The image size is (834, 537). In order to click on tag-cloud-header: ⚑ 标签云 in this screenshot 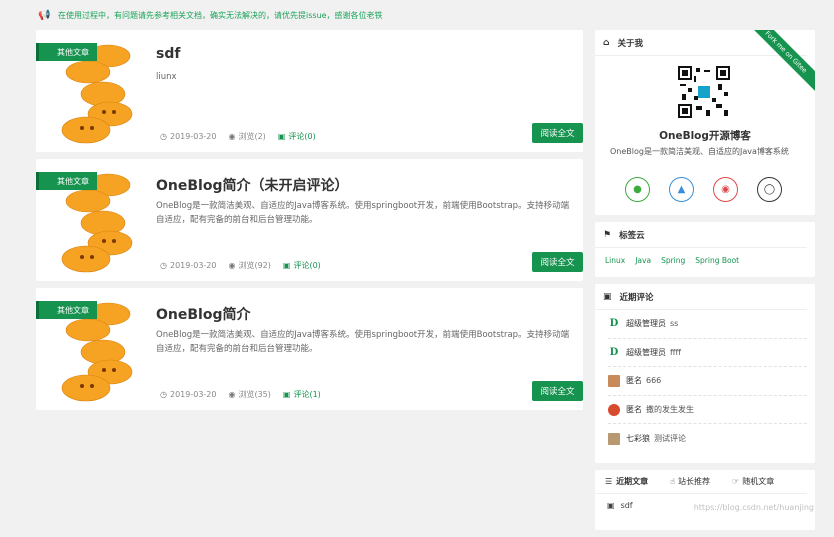, I will do `click(701, 235)`.